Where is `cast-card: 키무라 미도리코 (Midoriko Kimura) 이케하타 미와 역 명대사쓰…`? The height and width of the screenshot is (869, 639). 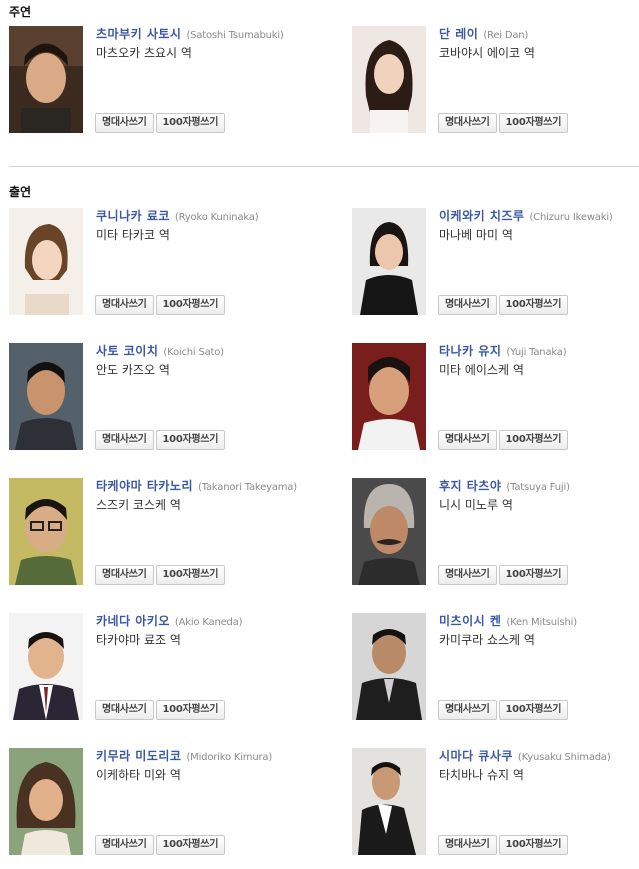 cast-card: 키무라 미도리코 (Midoriko Kimura) 이케하타 미와 역 명대사쓰… is located at coordinates (159, 803).